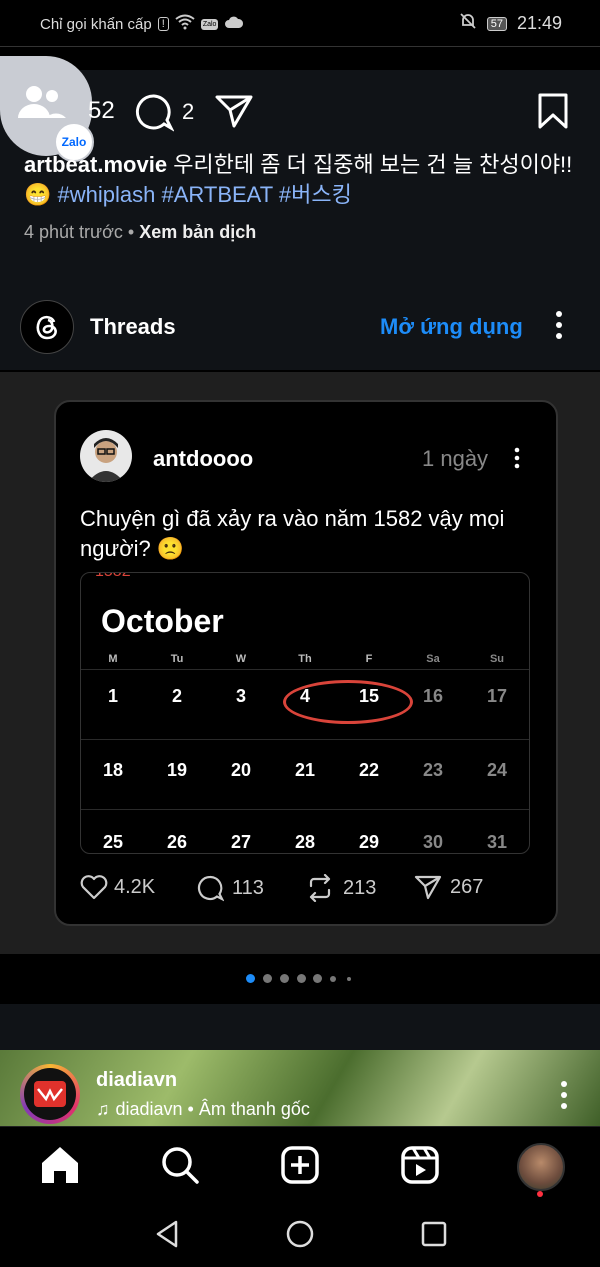 Image resolution: width=600 pixels, height=1267 pixels. What do you see at coordinates (497, 659) in the screenshot?
I see `weekday-label: Su` at bounding box center [497, 659].